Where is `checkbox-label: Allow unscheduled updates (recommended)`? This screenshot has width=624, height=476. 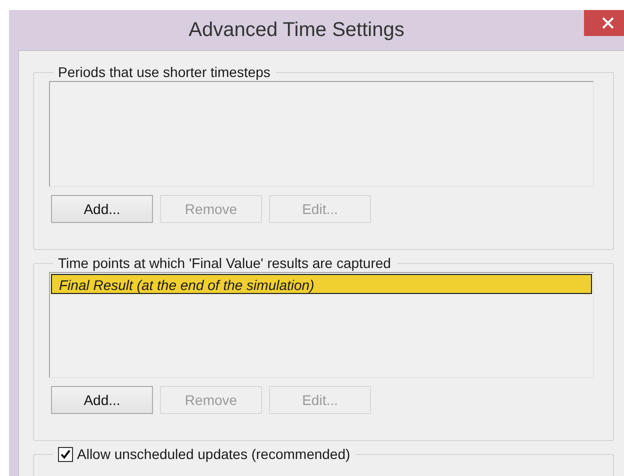 checkbox-label: Allow unscheduled updates (recommended) is located at coordinates (213, 454).